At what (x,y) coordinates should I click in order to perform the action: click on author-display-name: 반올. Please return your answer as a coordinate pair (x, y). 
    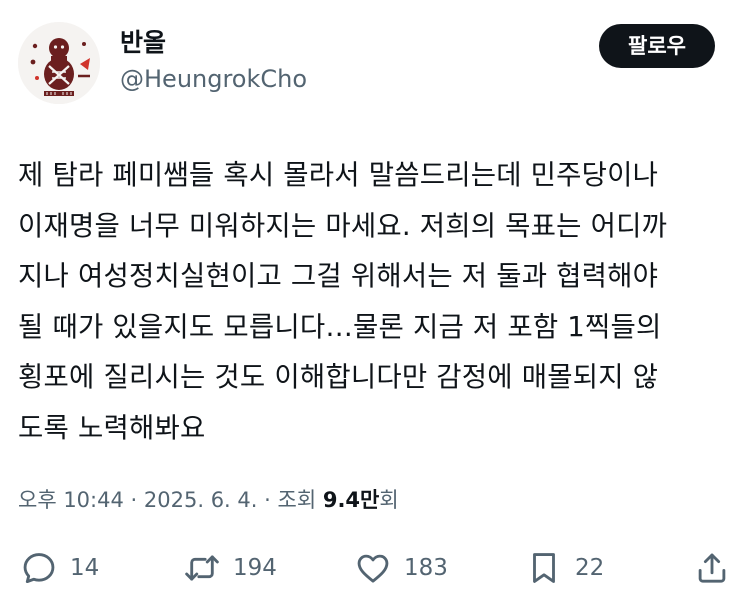
    Looking at the image, I should click on (143, 43).